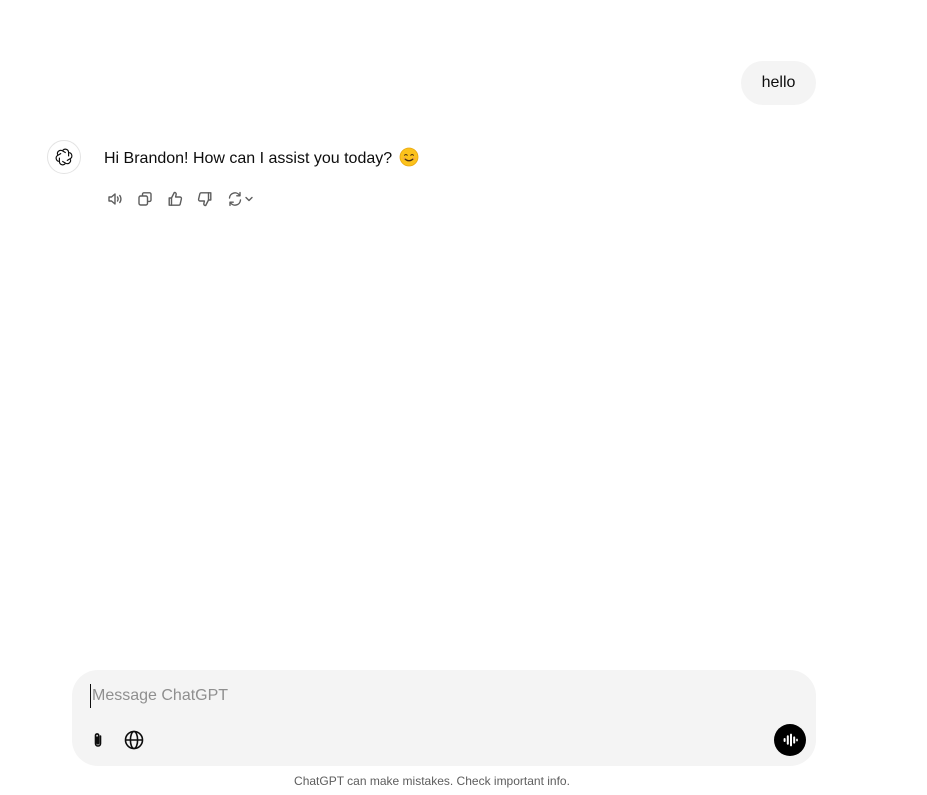 The width and height of the screenshot is (927, 795). I want to click on assistant-message-text: Hi Brandon! How can I assist you today?, so click(248, 158).